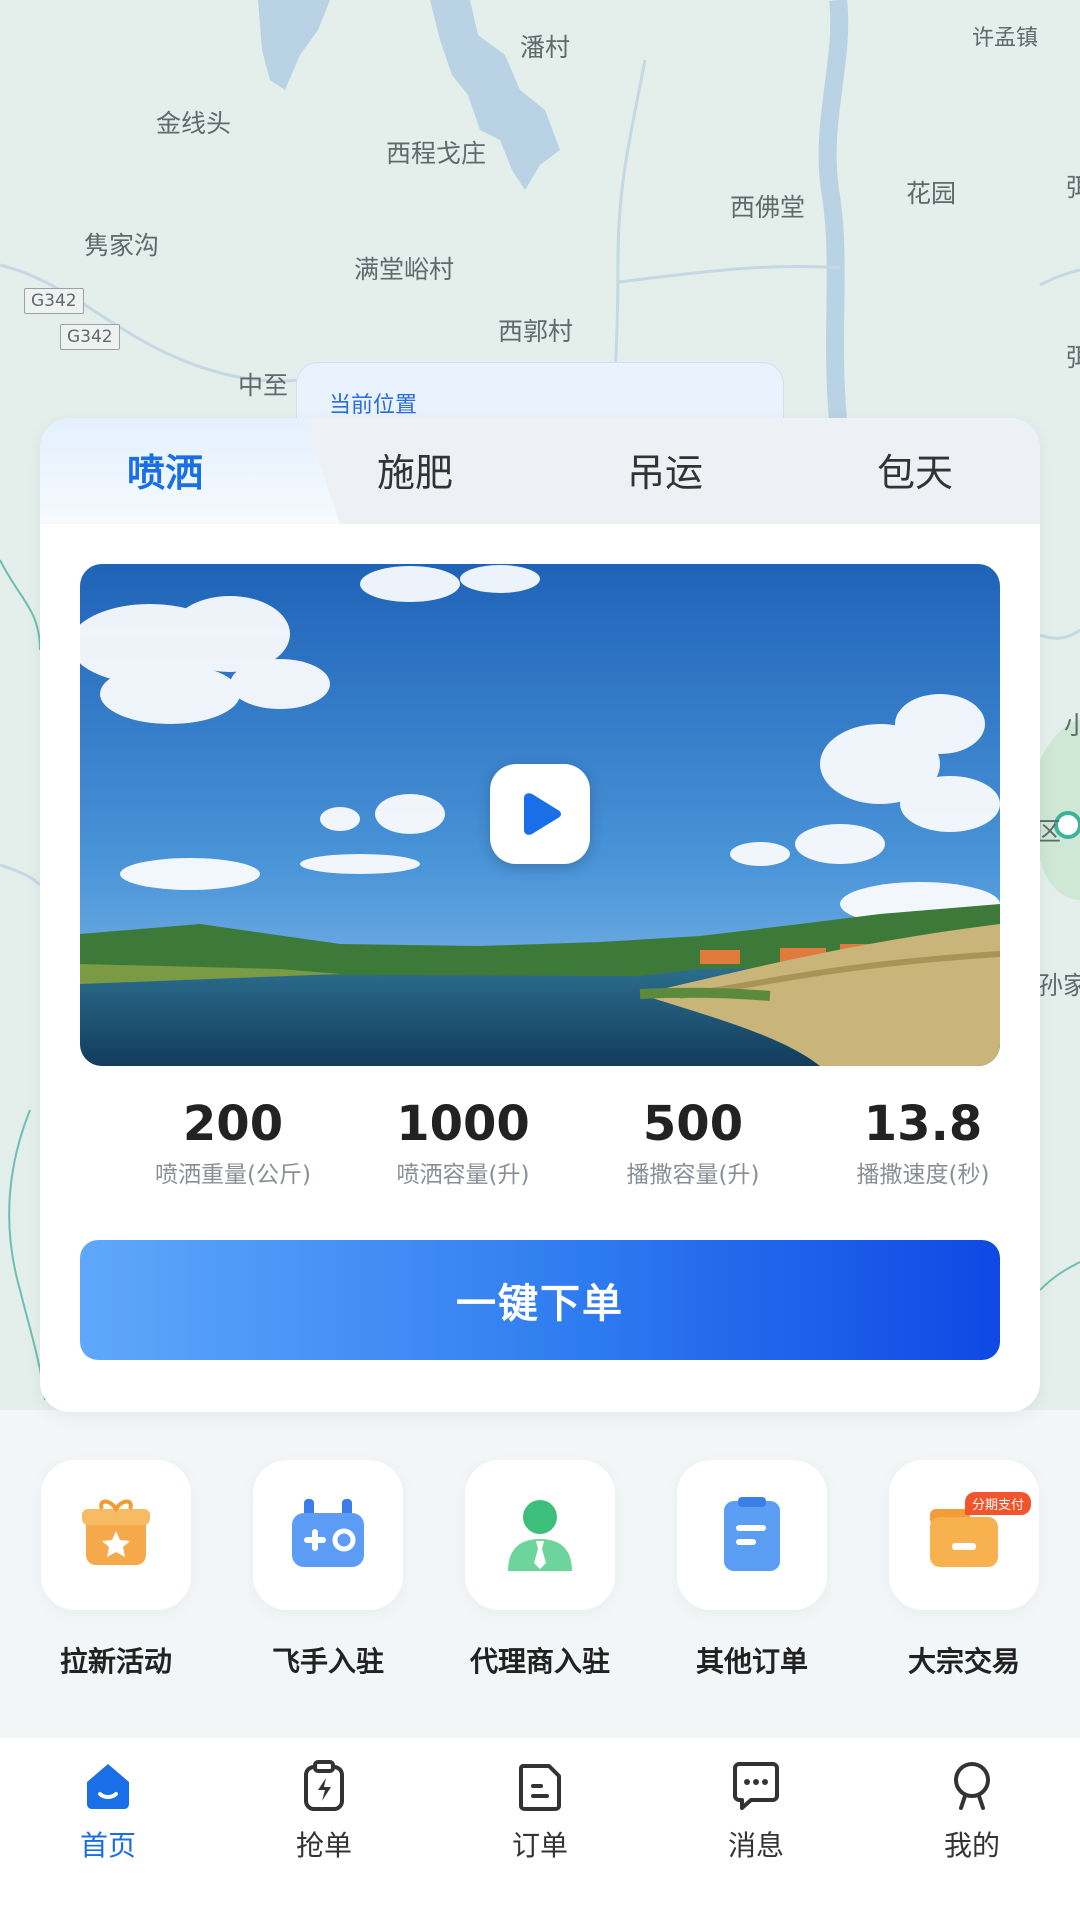  What do you see at coordinates (108, 1811) in the screenshot?
I see `nav-home: 首页` at bounding box center [108, 1811].